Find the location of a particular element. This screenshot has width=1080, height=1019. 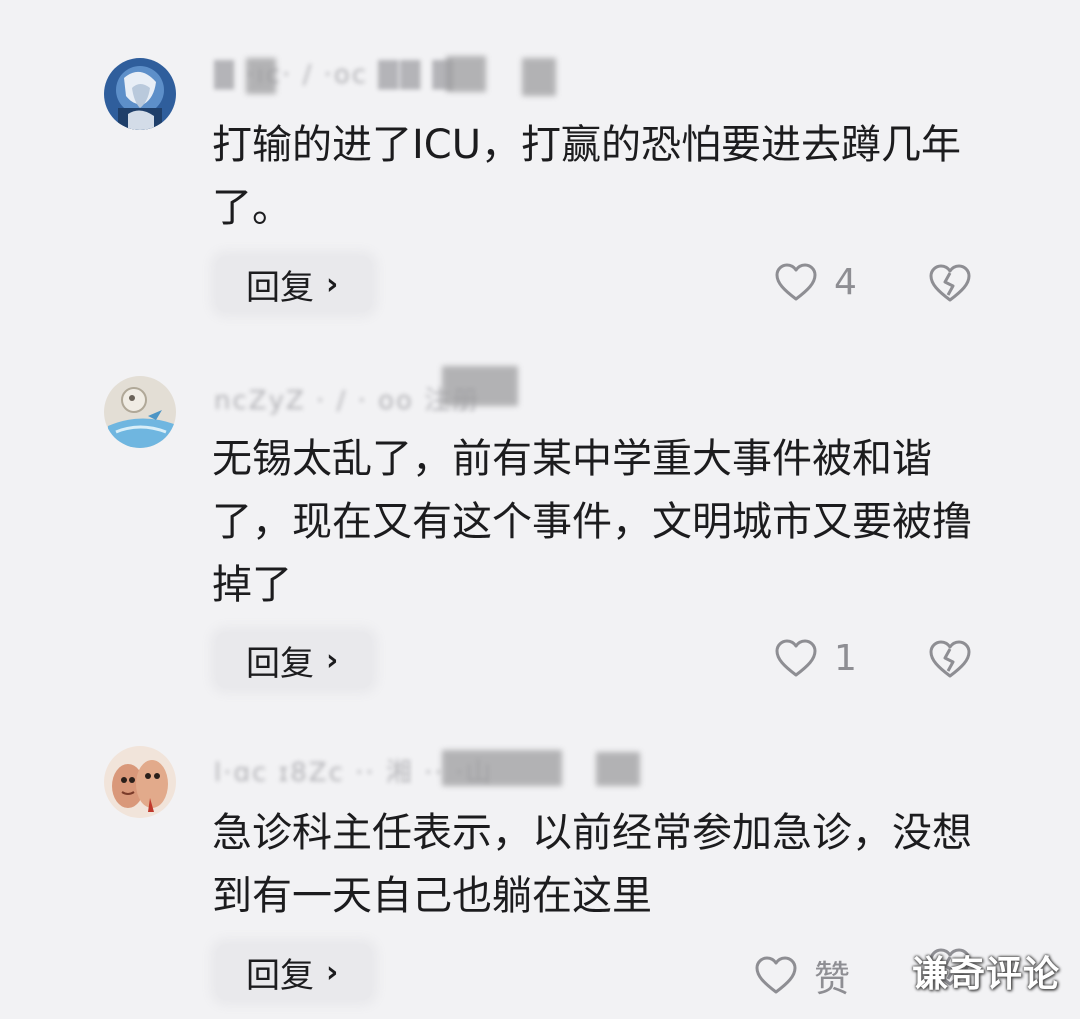

like-count: 1 is located at coordinates (845, 658).